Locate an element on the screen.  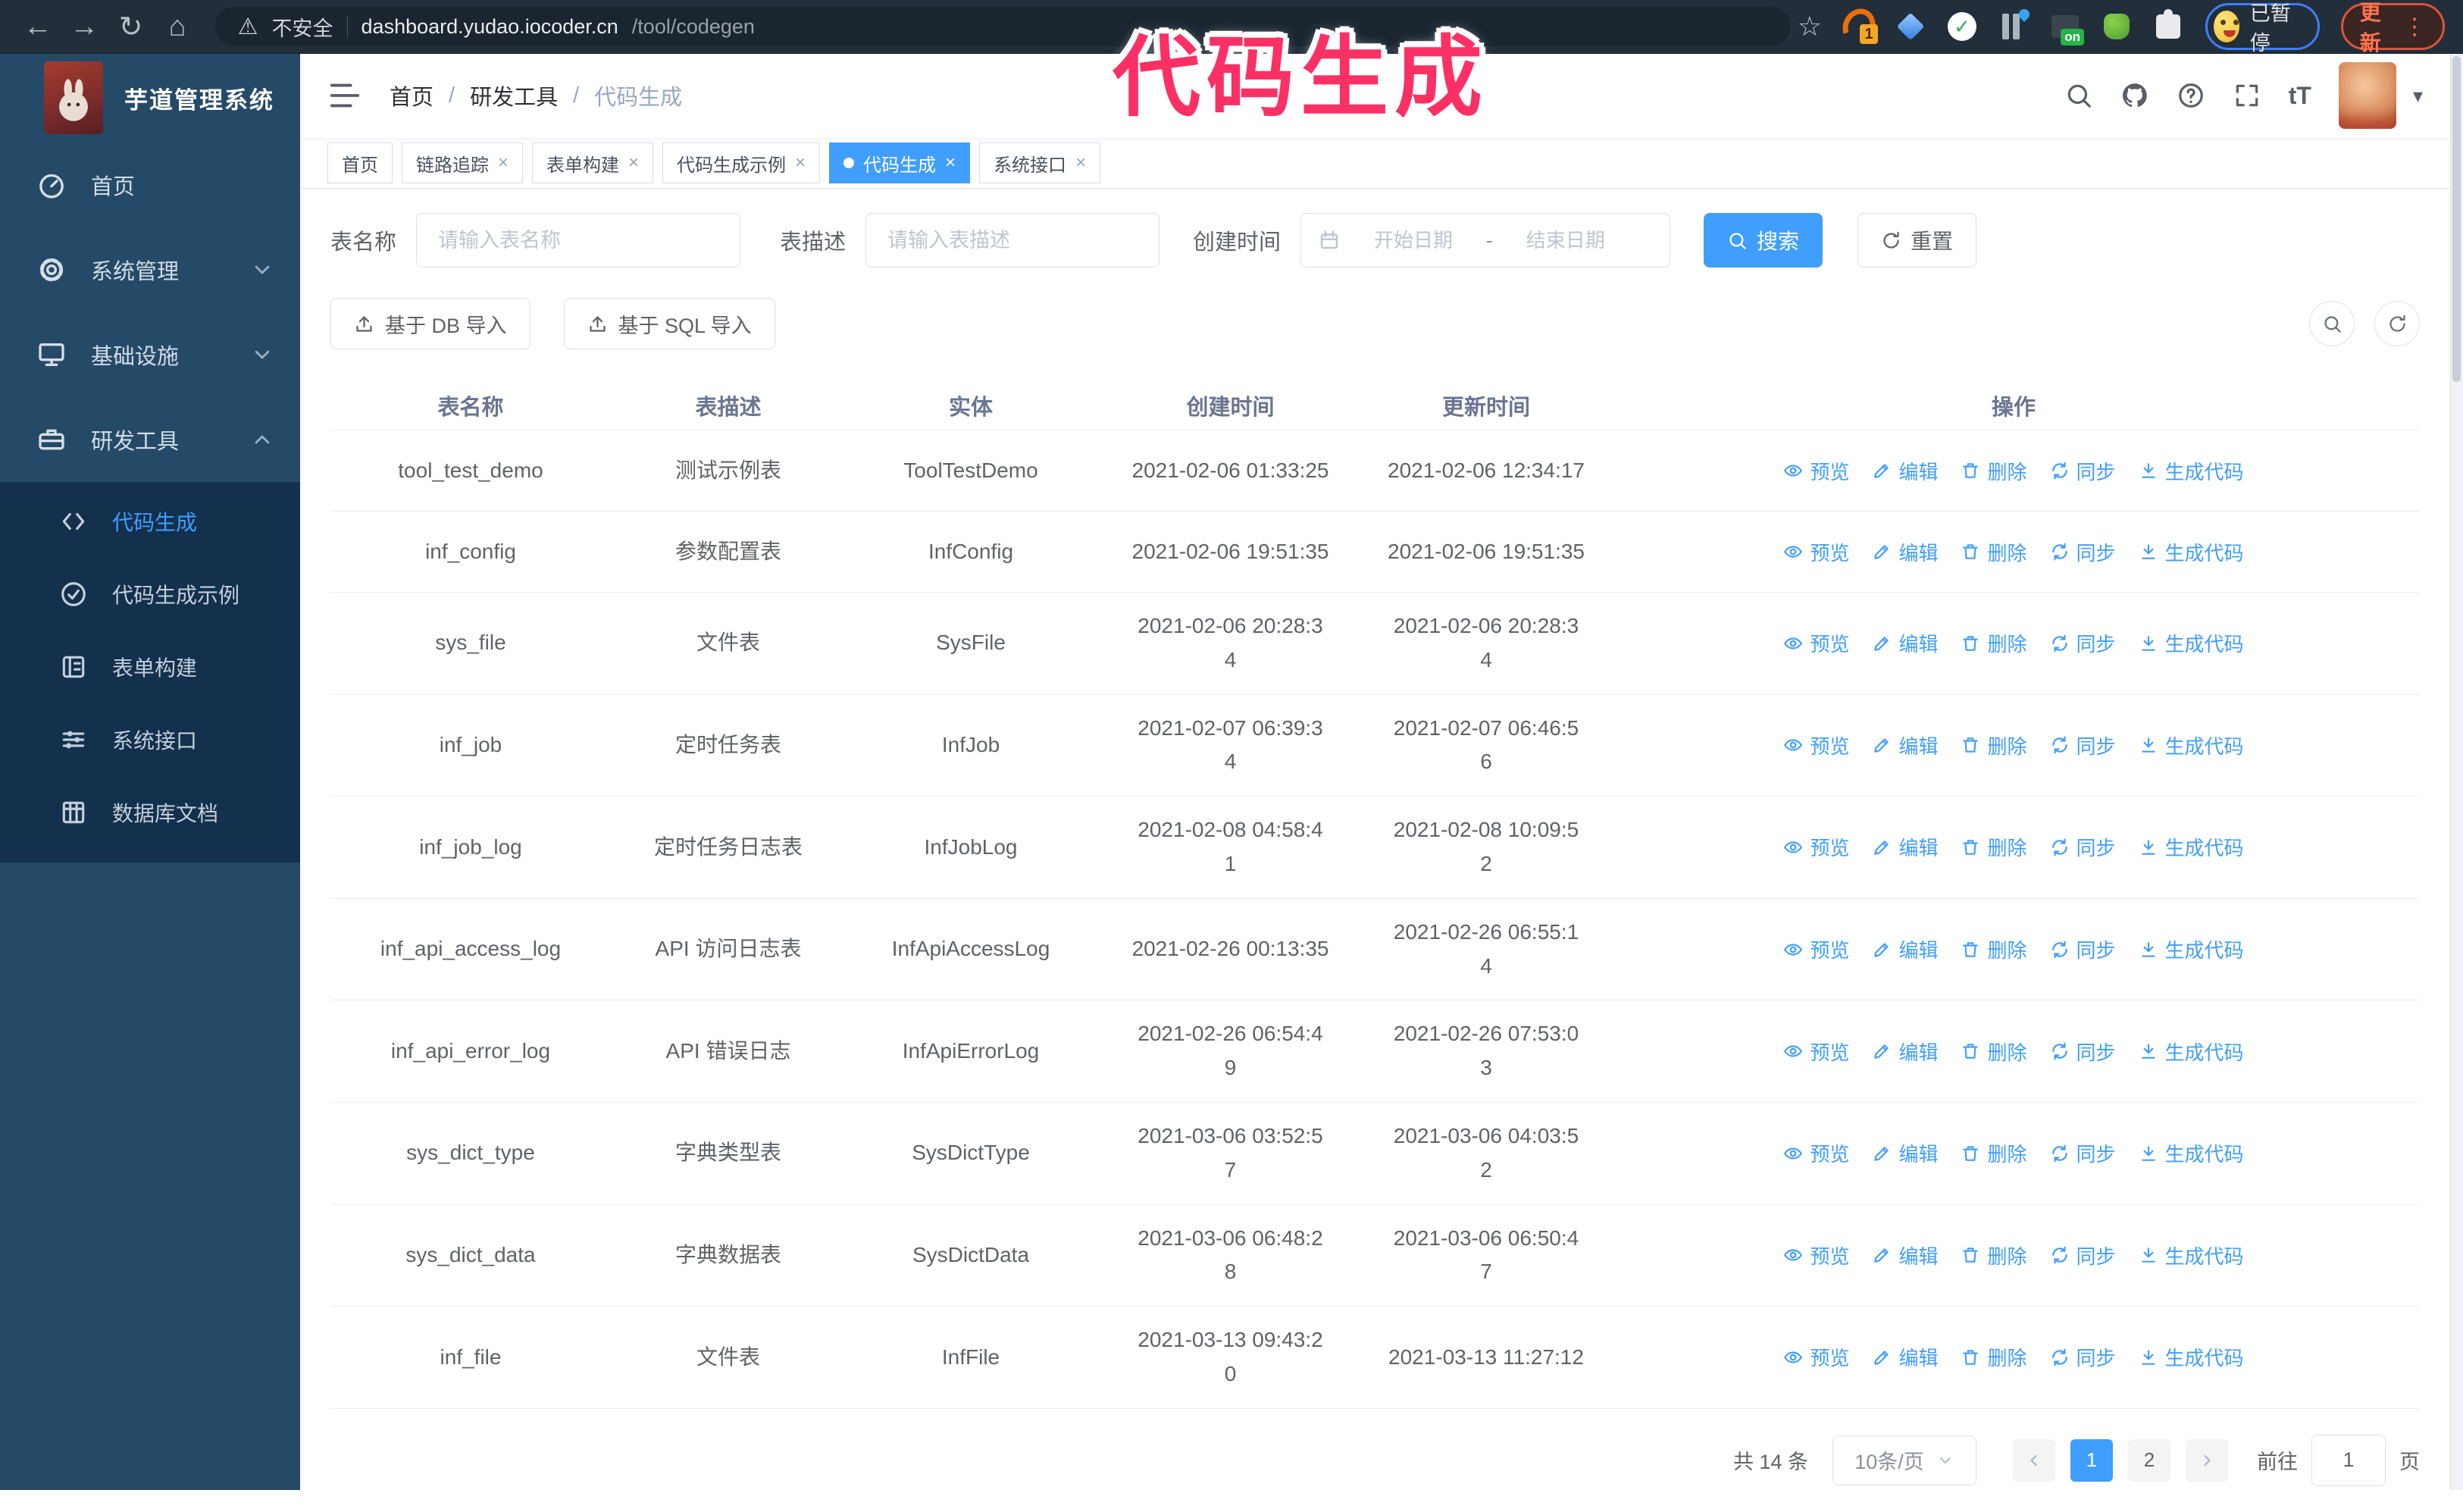
breadcrumb-home: 首页 is located at coordinates (411, 95).